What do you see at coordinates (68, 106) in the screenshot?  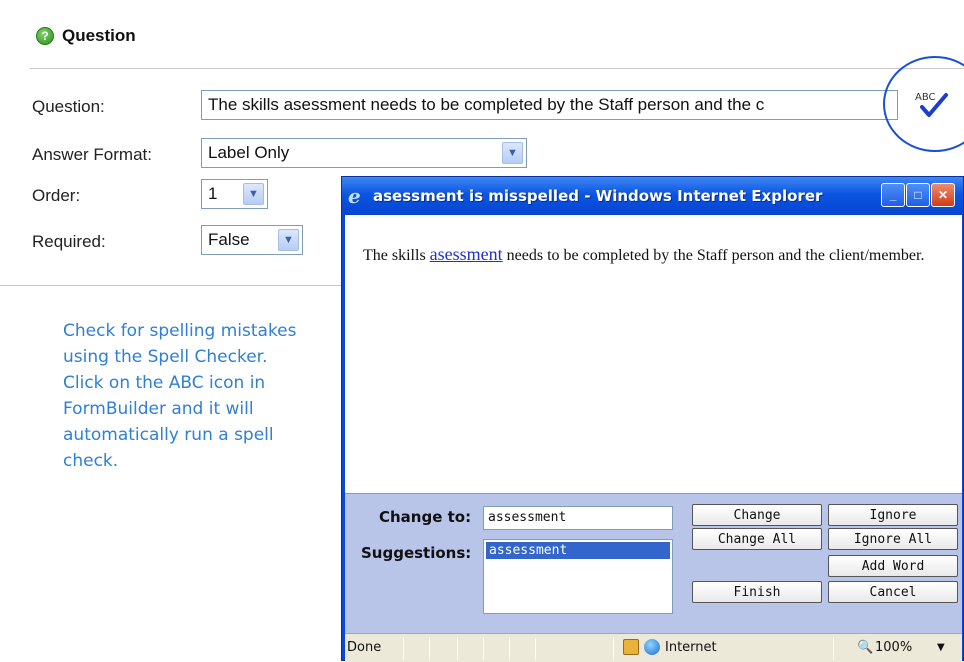 I see `question-label: Question:` at bounding box center [68, 106].